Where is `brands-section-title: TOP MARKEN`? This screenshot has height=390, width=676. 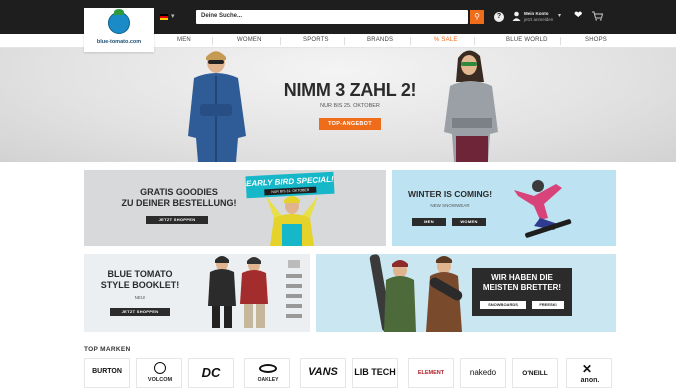
brands-section-title: TOP MARKEN is located at coordinates (107, 349).